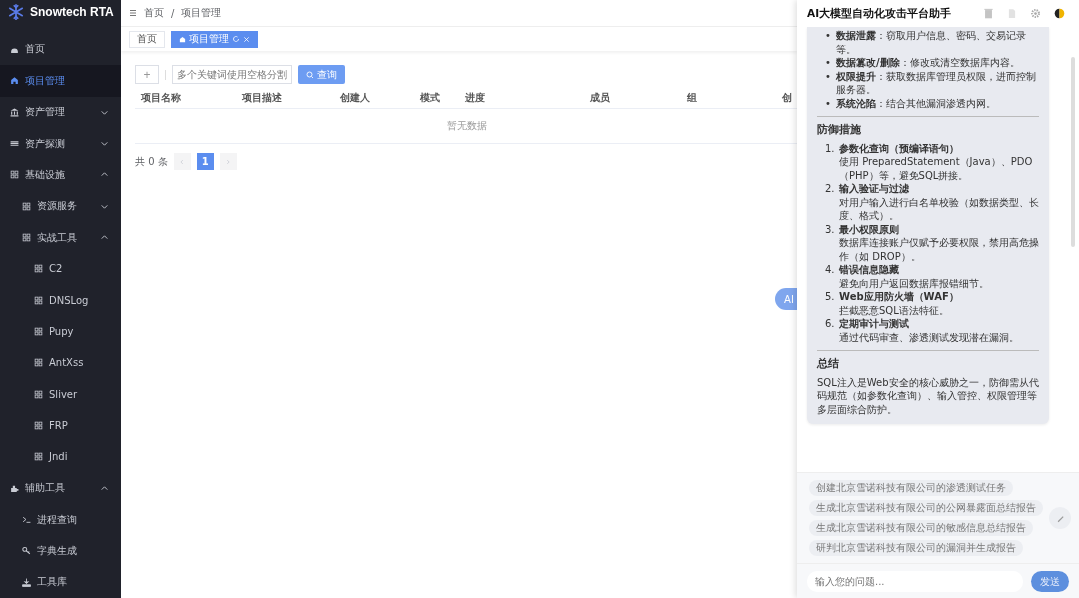  What do you see at coordinates (899, 148) in the screenshot?
I see `list-item-title: 参数化查询（预编译语句）` at bounding box center [899, 148].